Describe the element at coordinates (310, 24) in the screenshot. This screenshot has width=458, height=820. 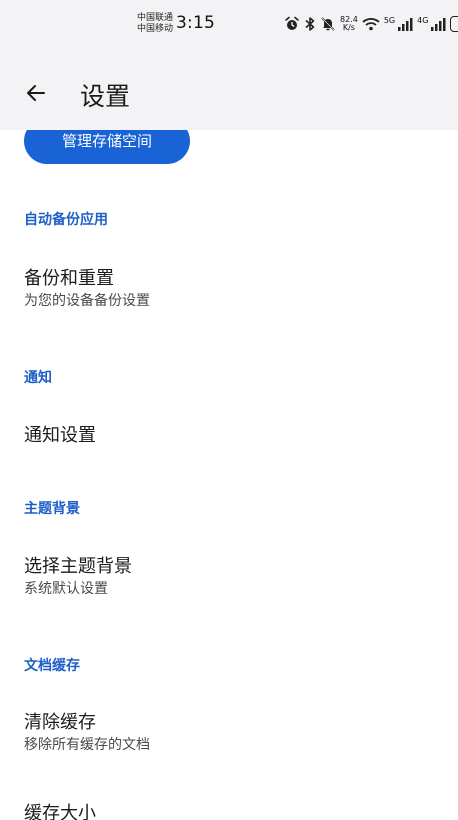
I see `bluetooth-icon` at that location.